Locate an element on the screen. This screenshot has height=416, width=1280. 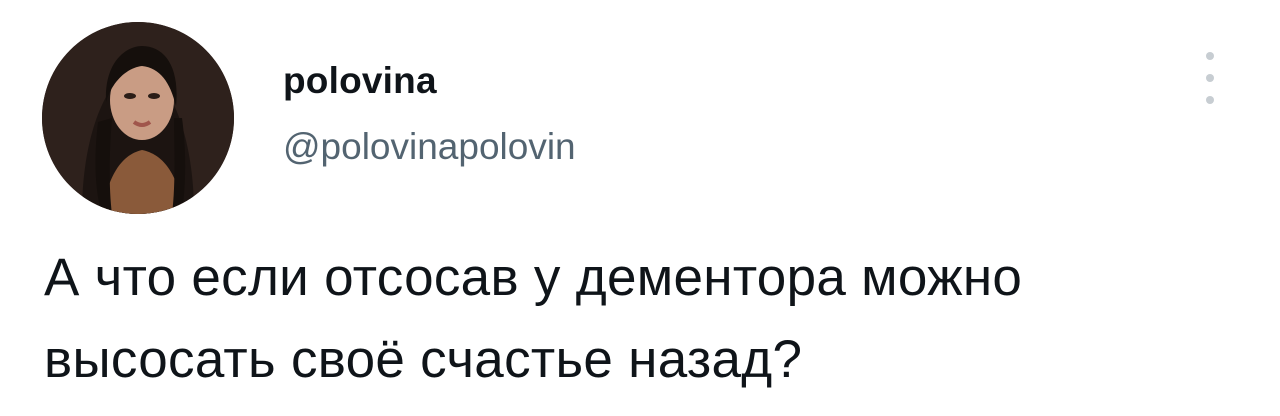
tweet-text-line: высосать своё счастье назад? is located at coordinates (423, 359).